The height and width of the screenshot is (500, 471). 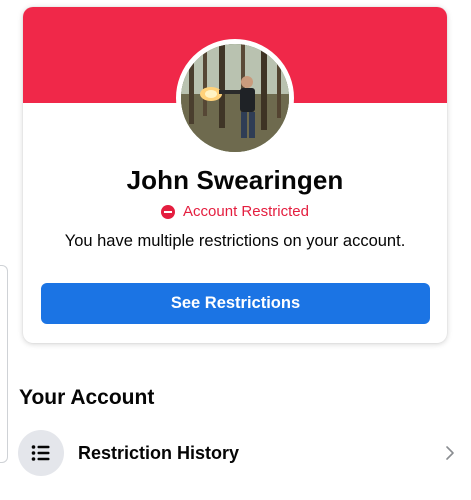 I want to click on avatar, so click(x=235, y=98).